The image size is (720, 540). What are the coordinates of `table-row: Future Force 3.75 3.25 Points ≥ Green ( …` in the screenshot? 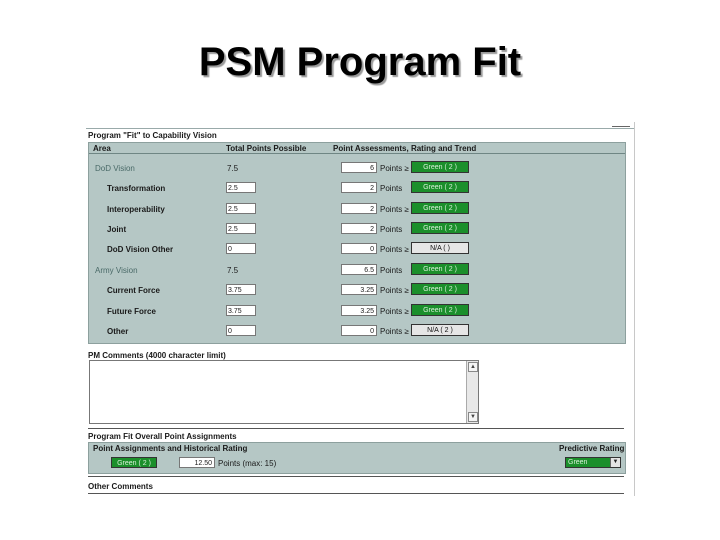 It's located at (357, 311).